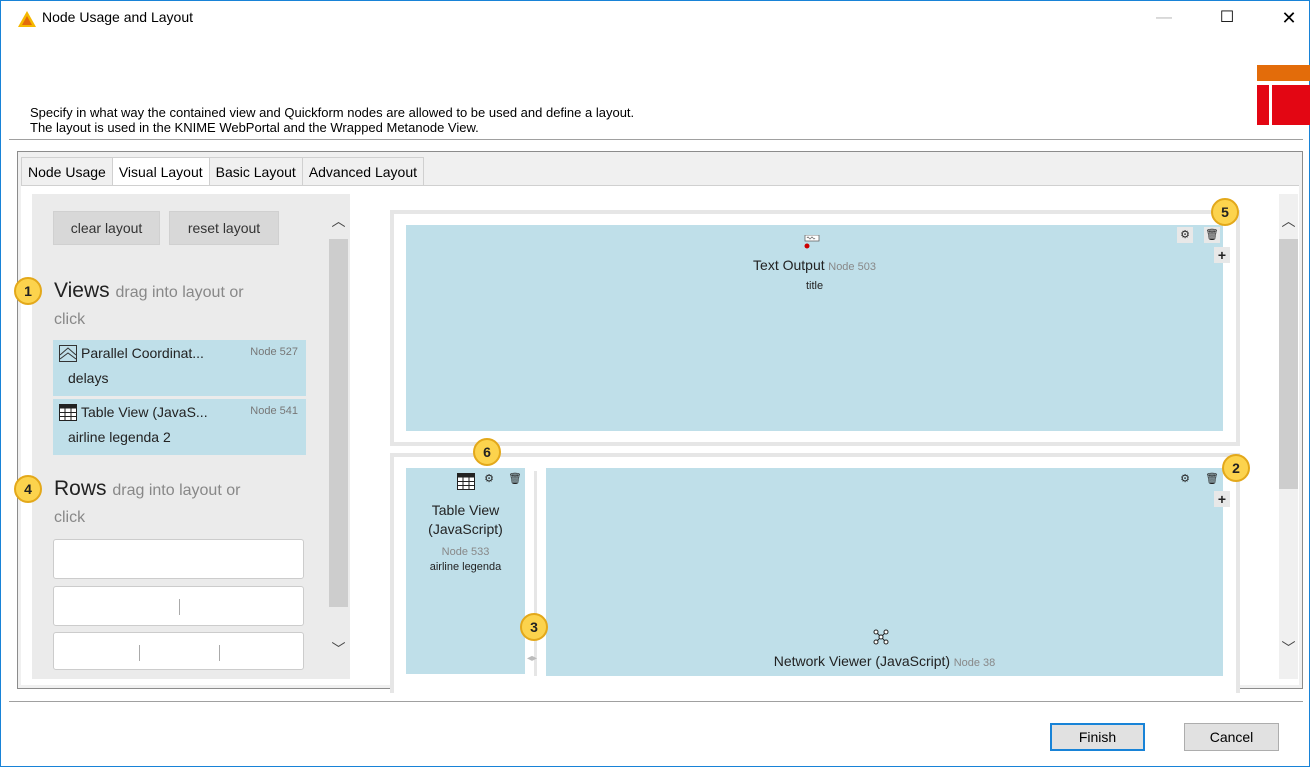 Image resolution: width=1310 pixels, height=767 pixels. What do you see at coordinates (487, 452) in the screenshot?
I see `callout-badge: 6` at bounding box center [487, 452].